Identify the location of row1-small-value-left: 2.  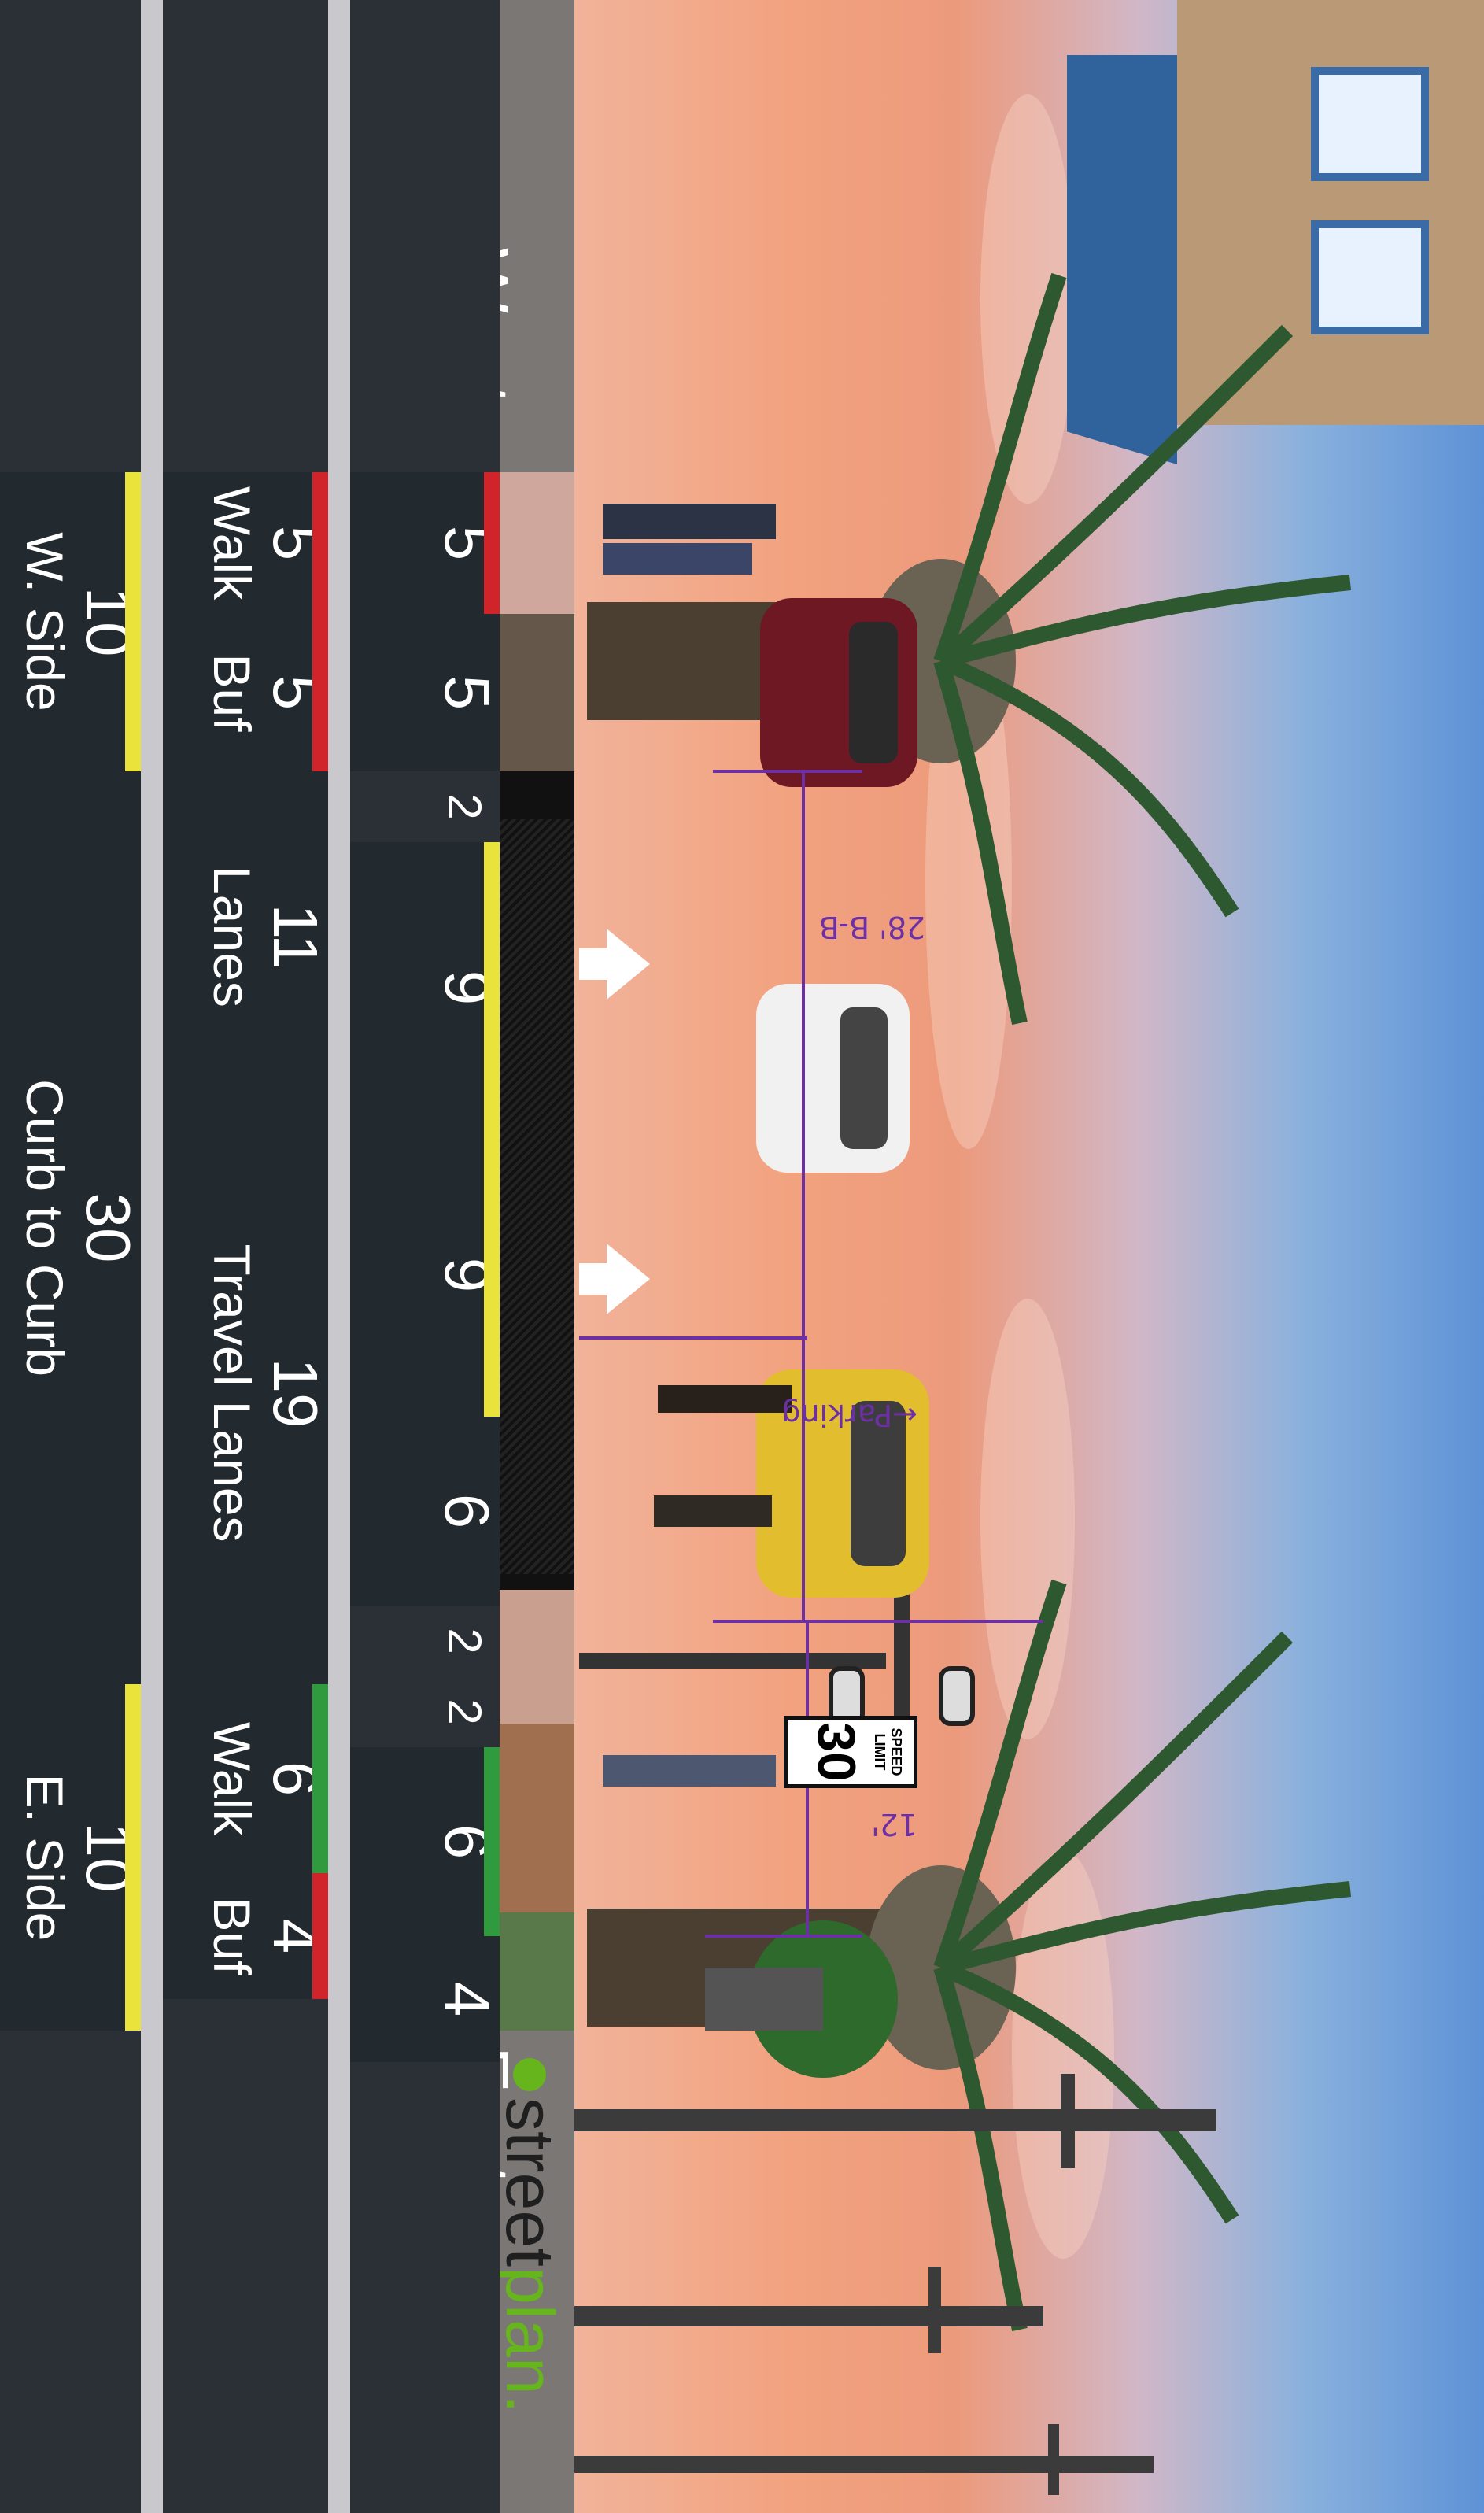
(464, 806).